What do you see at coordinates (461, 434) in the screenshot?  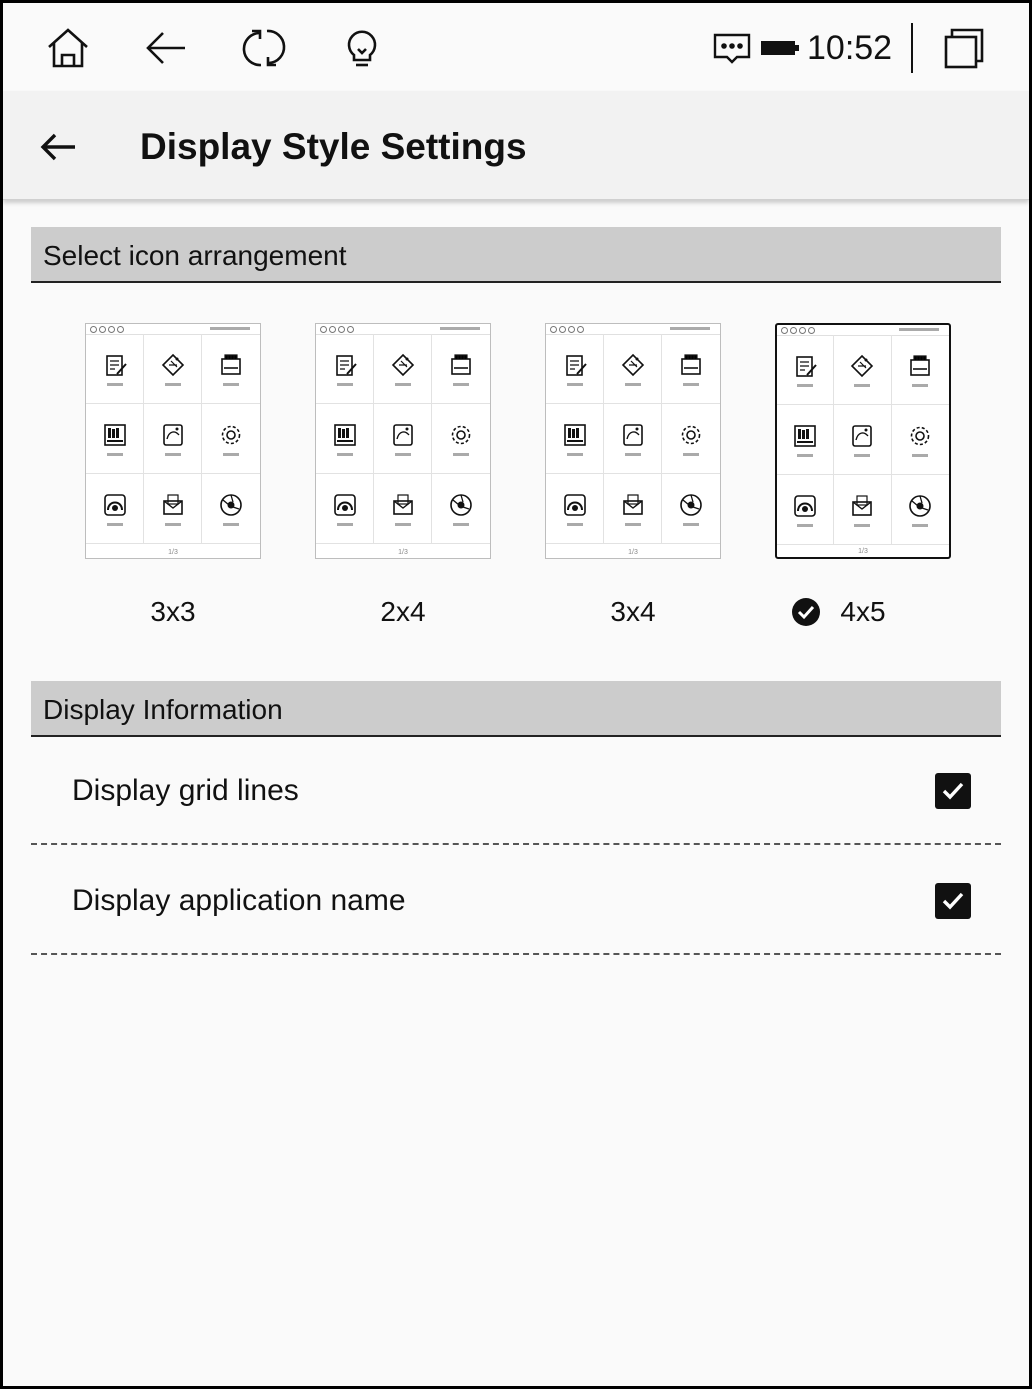 I see `settings-icon` at bounding box center [461, 434].